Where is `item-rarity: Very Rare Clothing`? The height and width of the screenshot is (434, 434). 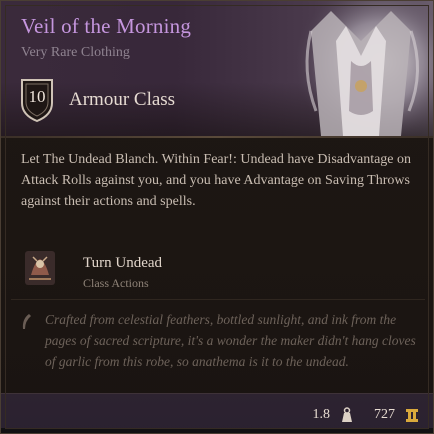 item-rarity: Very Rare Clothing is located at coordinates (75, 52).